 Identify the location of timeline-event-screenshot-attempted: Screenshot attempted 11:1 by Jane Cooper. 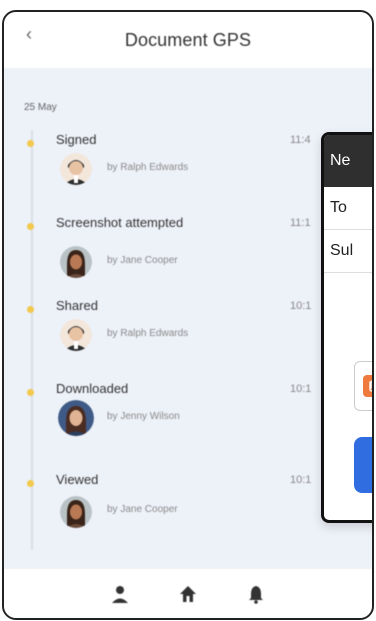
(188, 244).